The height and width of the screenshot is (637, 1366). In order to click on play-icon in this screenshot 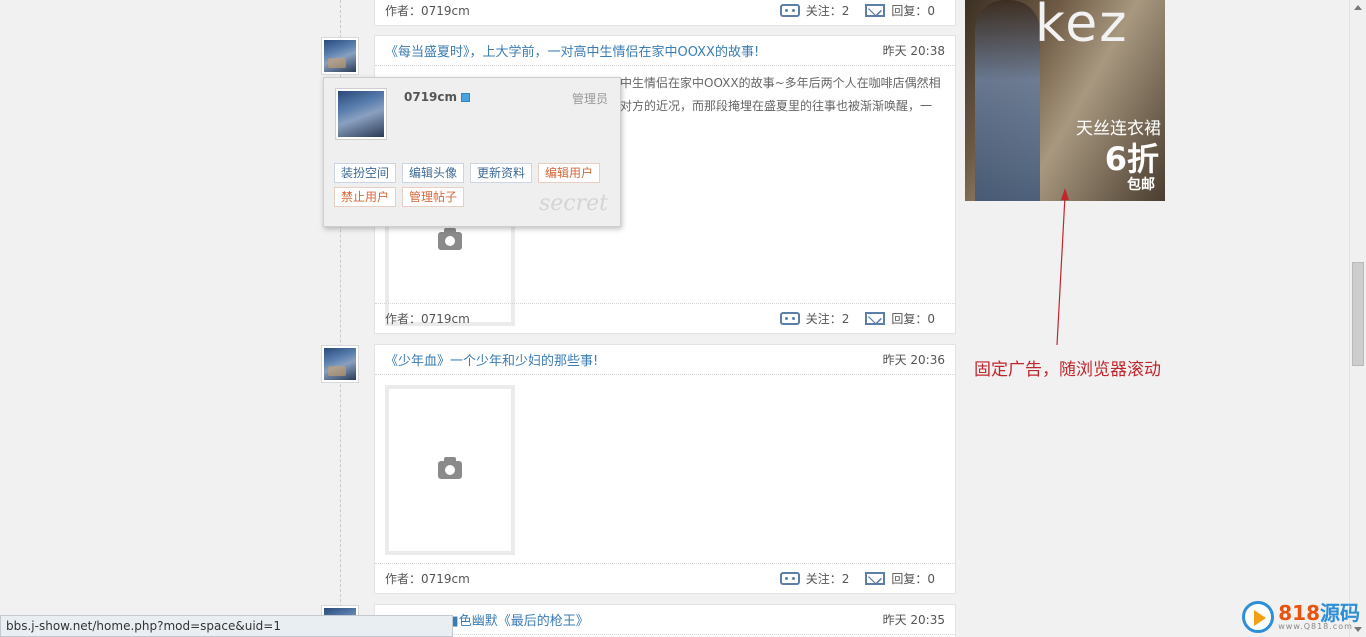, I will do `click(1258, 617)`.